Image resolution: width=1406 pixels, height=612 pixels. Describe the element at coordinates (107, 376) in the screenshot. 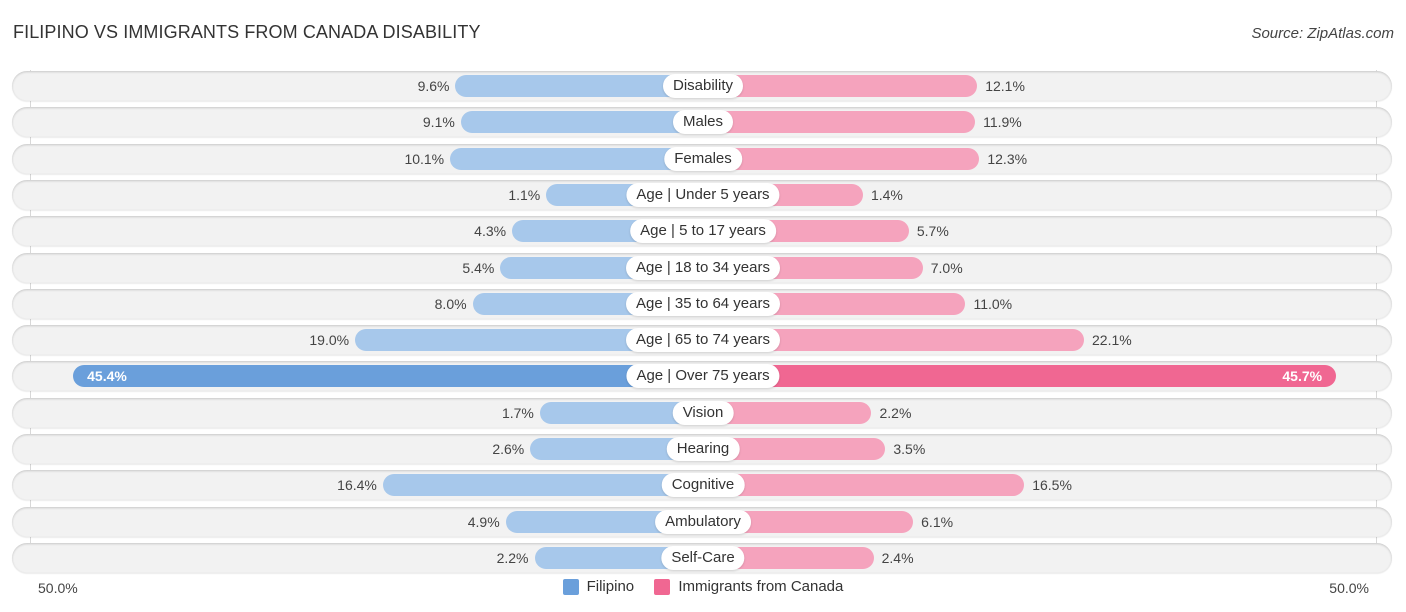

I see `value-label-filipino: 45.4%` at that location.